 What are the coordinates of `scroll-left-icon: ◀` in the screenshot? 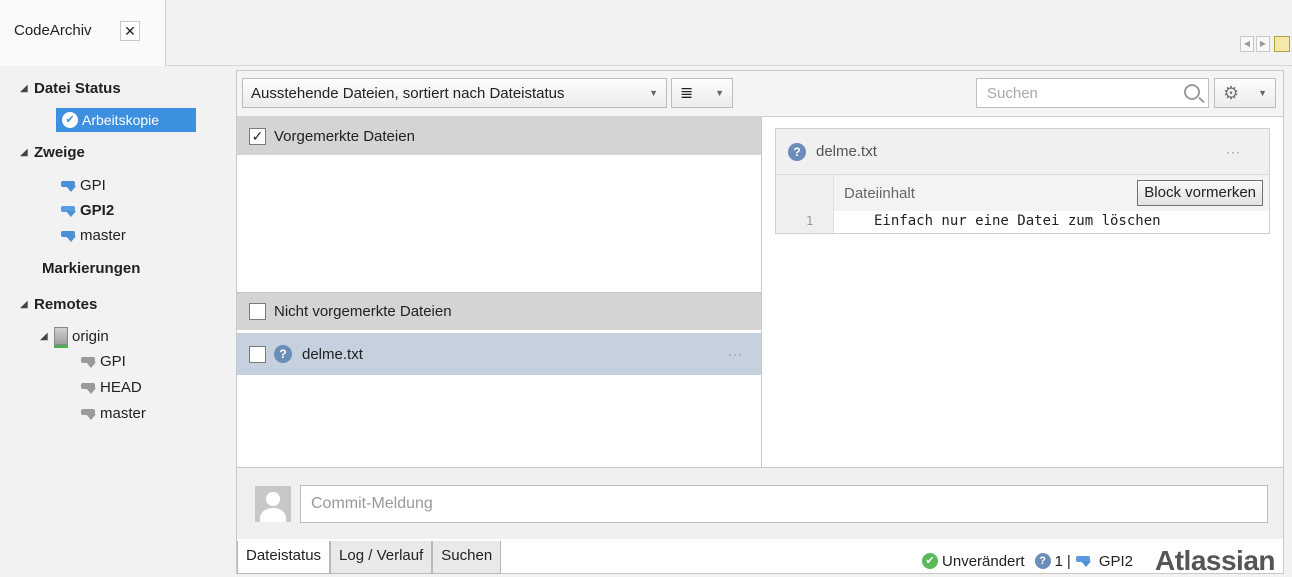 It's located at (1247, 44).